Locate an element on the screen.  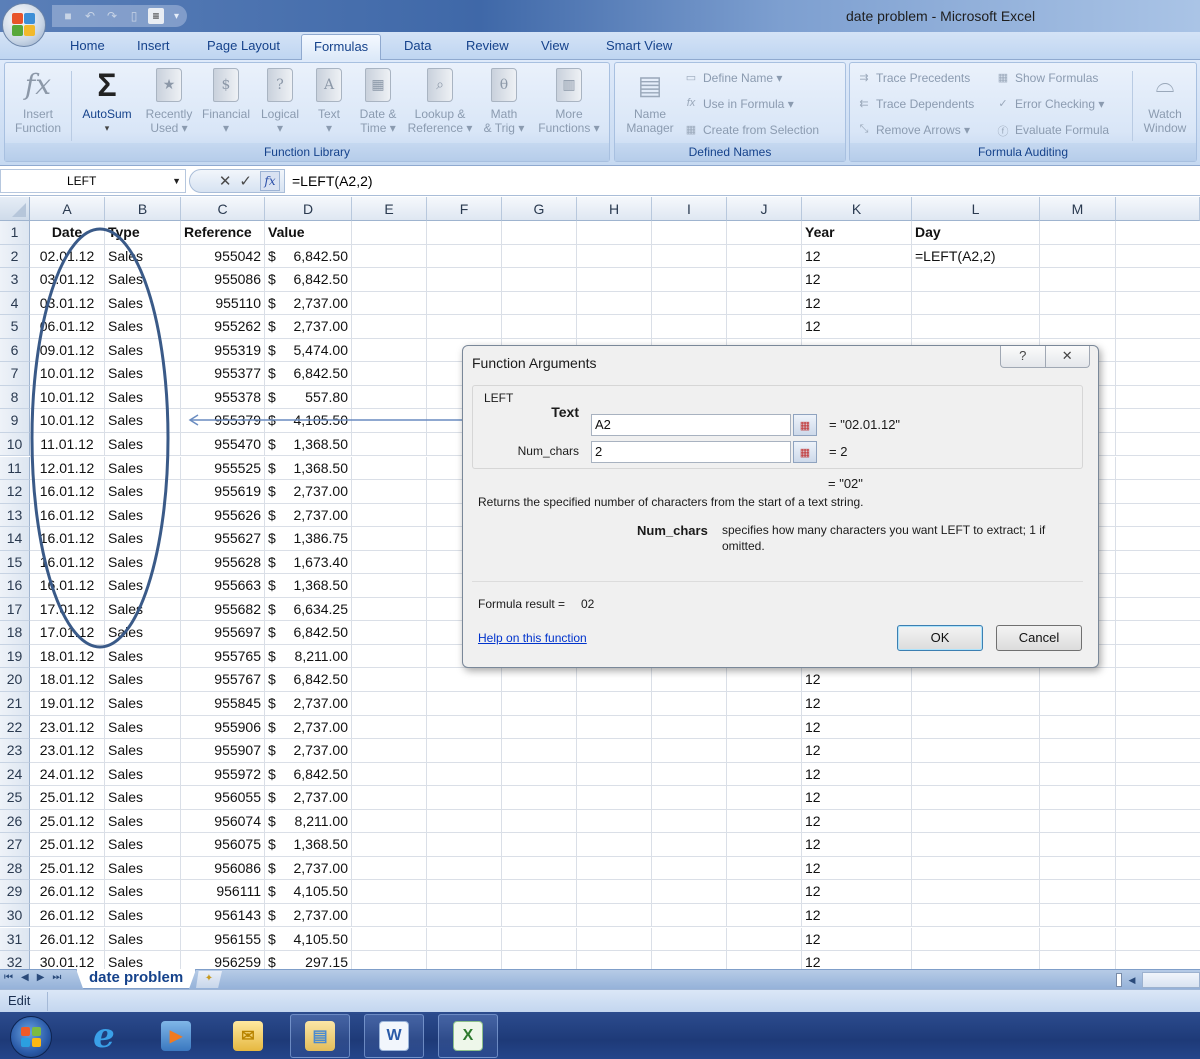
cell-a: 23.01.12 is located at coordinates (67, 727).